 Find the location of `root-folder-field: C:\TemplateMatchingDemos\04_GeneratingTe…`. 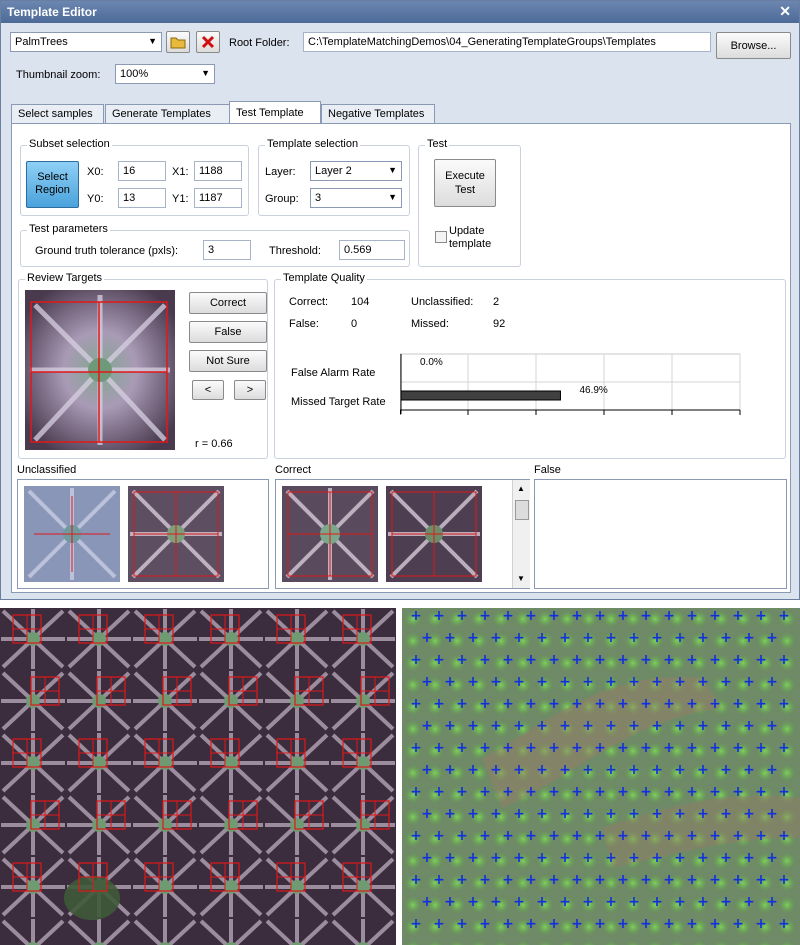

root-folder-field: C:\TemplateMatchingDemos\04_GeneratingTe… is located at coordinates (507, 42).